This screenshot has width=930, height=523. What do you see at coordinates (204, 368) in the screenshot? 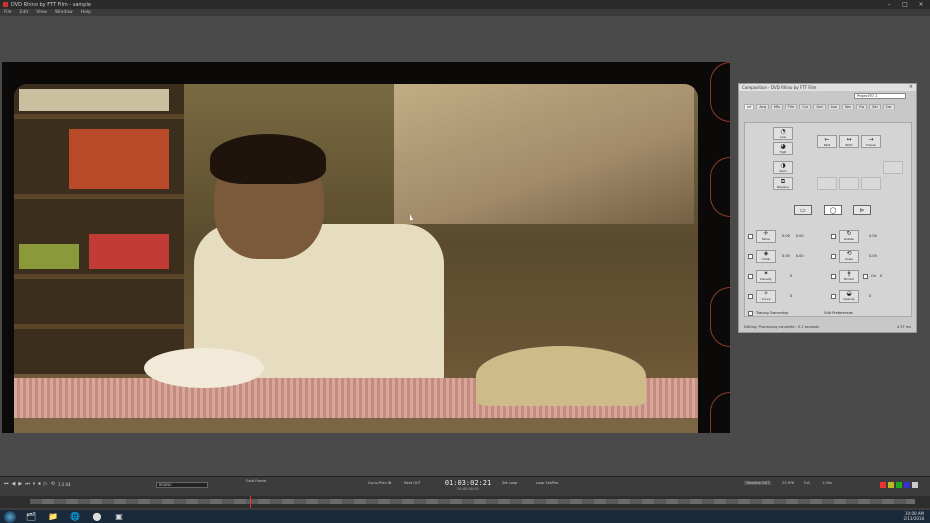
I see `scene-plate` at bounding box center [204, 368].